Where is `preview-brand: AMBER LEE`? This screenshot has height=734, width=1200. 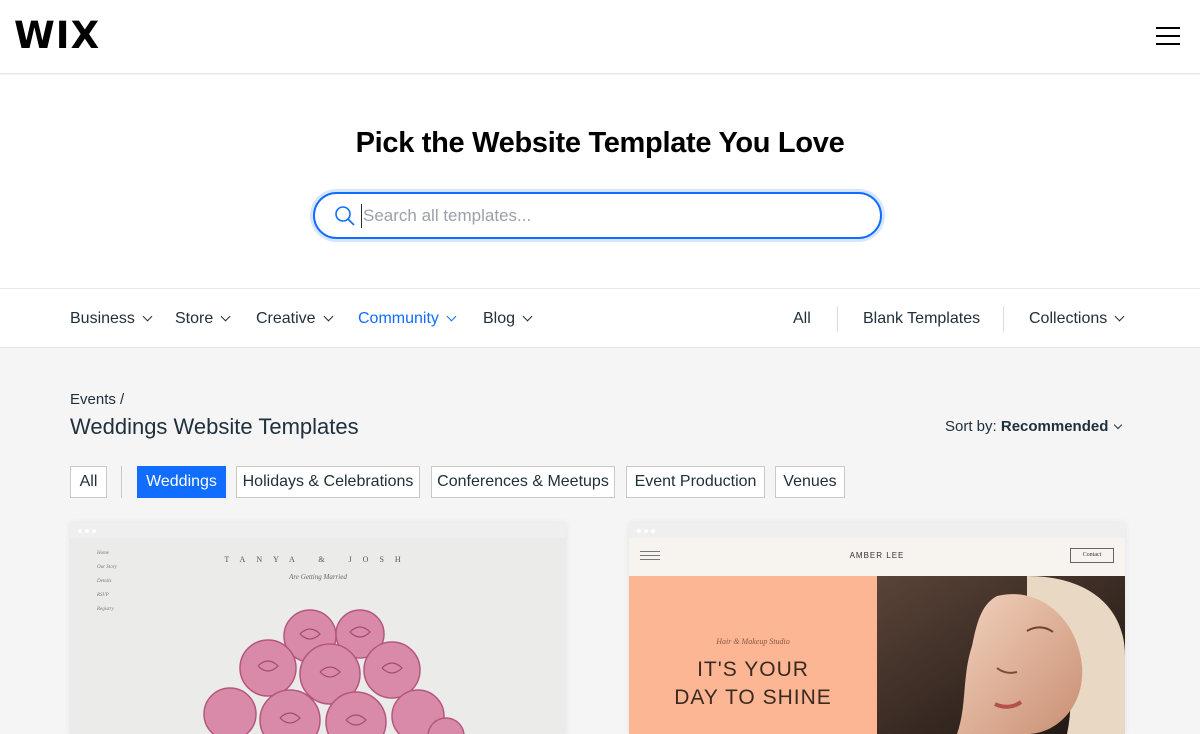
preview-brand: AMBER LEE is located at coordinates (877, 555).